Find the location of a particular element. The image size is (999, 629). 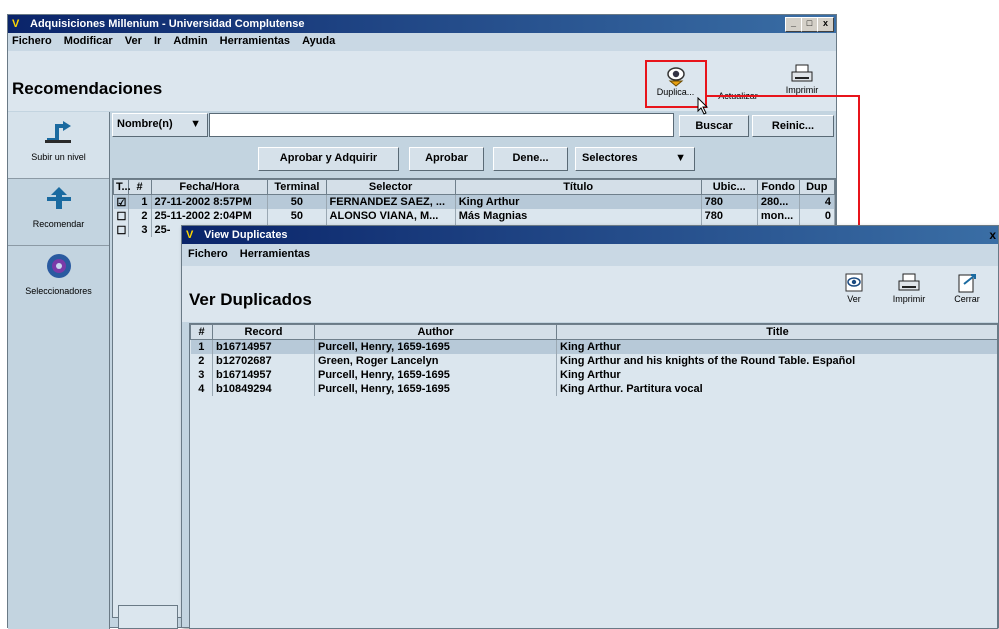

dialog-menubar: Fichero Herramientas is located at coordinates (590, 255).